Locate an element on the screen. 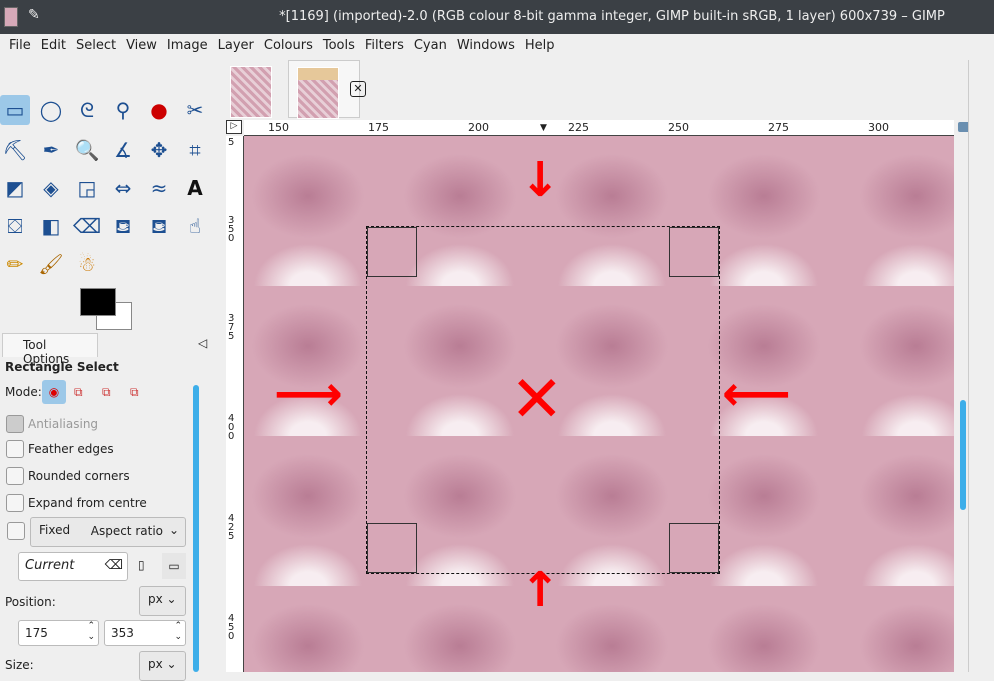  ruler-label: 400 is located at coordinates (231, 427).